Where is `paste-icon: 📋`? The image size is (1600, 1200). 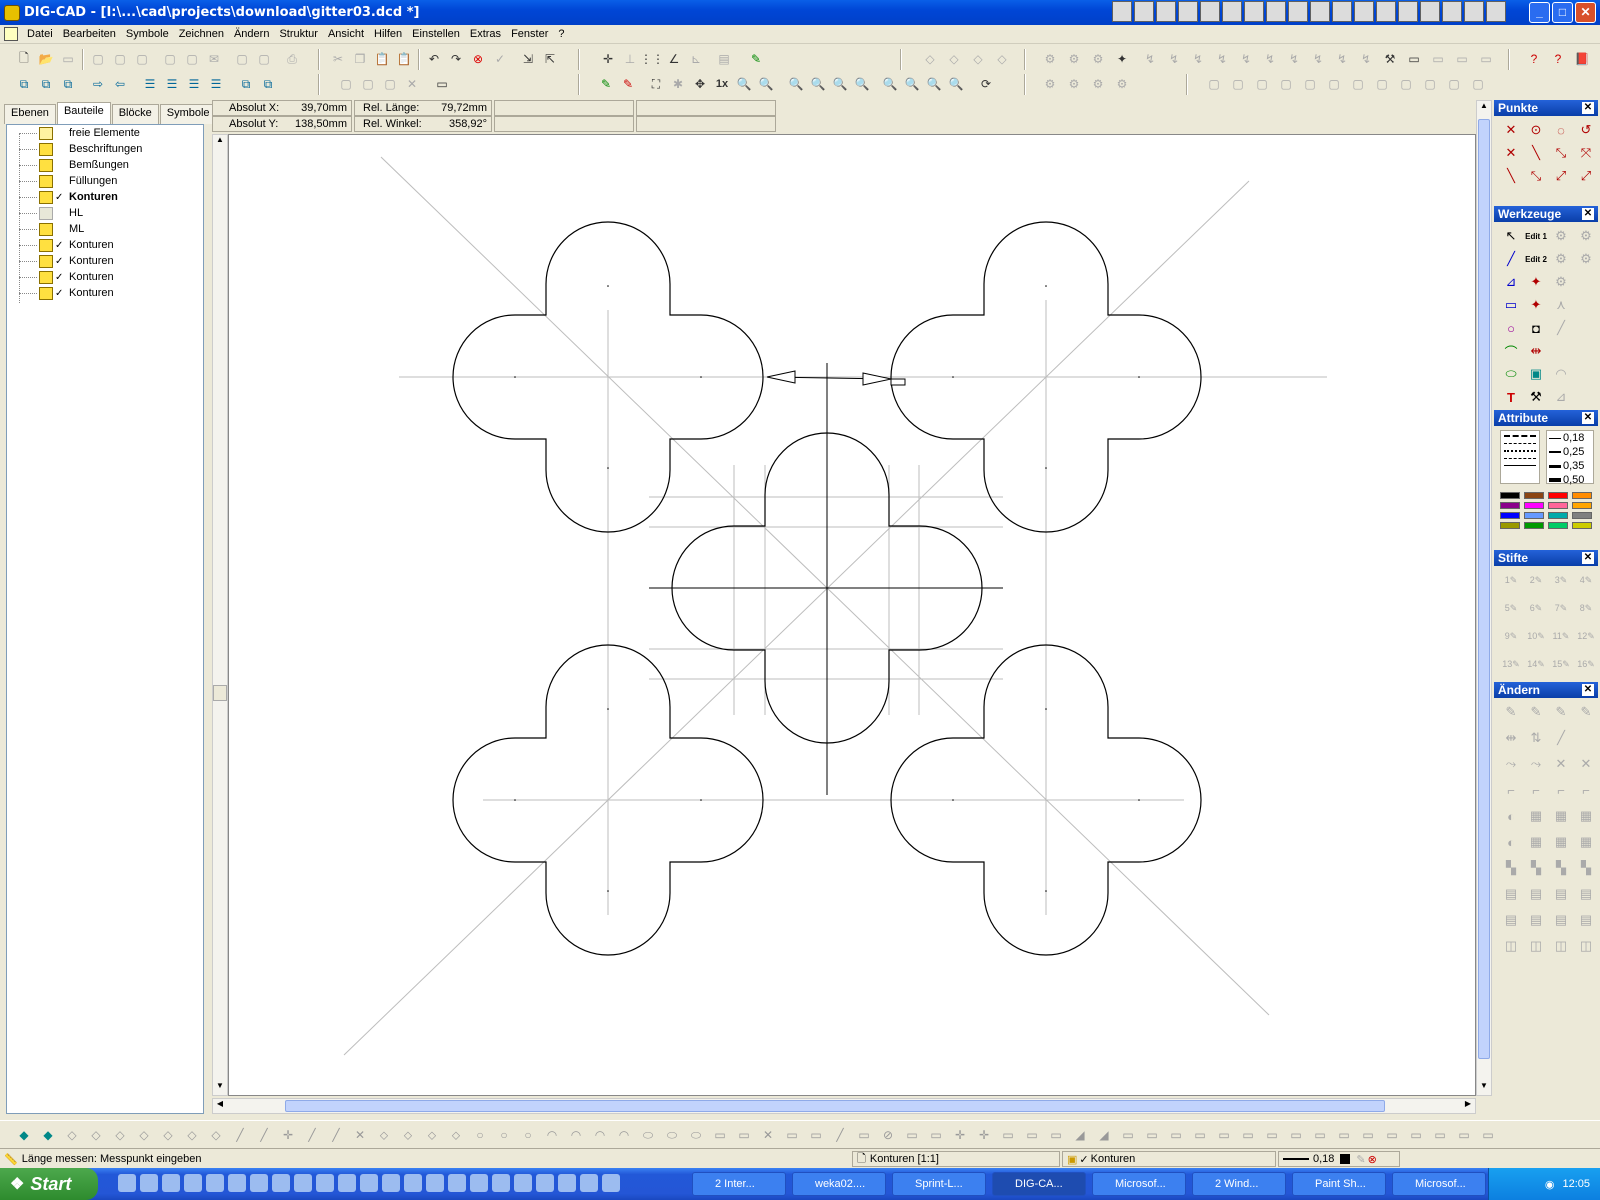 paste-icon: 📋 is located at coordinates (382, 59).